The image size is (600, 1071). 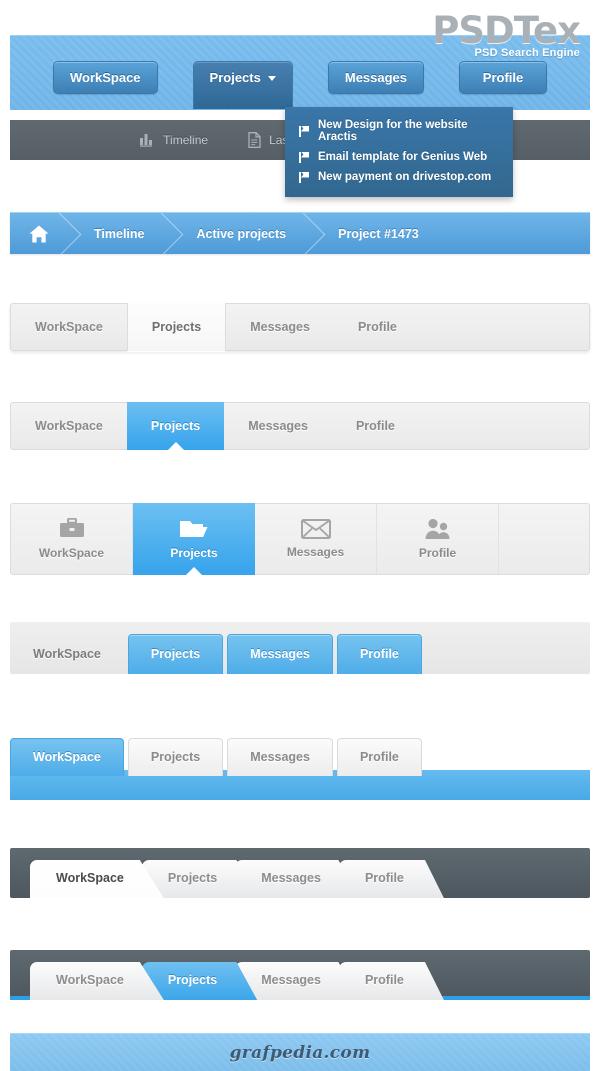 I want to click on tabset-dark-slanted-blue: WorkSpace Projects Messages Profile, so click(x=300, y=975).